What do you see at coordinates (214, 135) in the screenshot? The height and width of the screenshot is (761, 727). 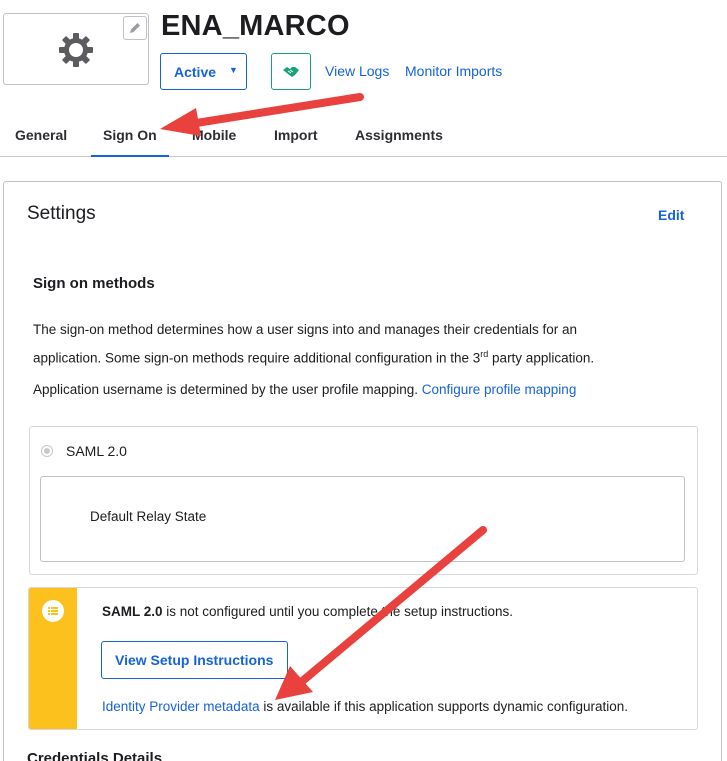 I see `tab-mobile: Mobile` at bounding box center [214, 135].